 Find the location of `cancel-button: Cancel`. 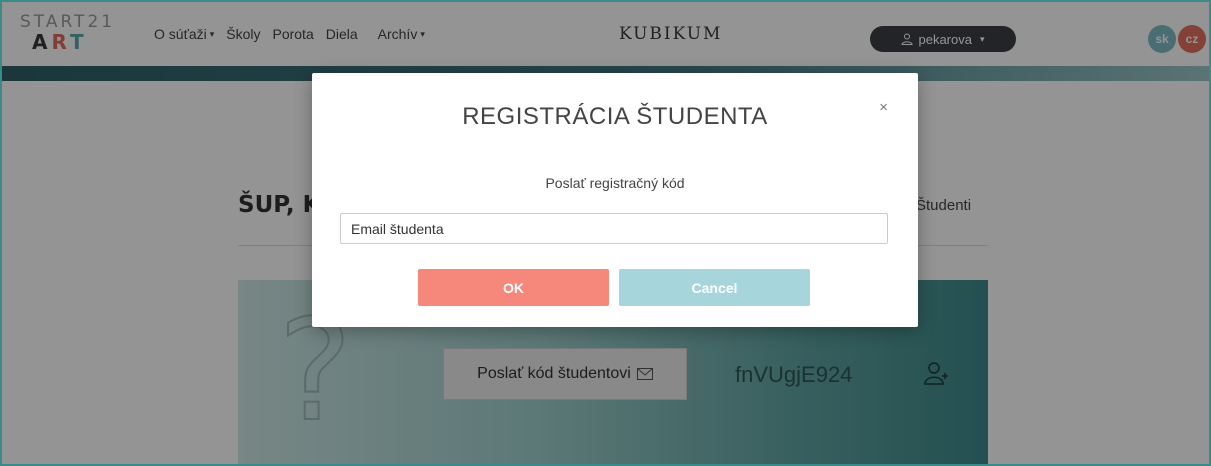

cancel-button: Cancel is located at coordinates (714, 287).